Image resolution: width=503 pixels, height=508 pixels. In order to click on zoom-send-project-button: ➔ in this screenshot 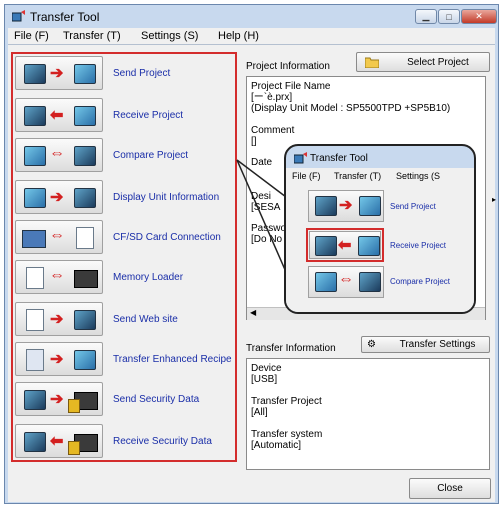, I will do `click(346, 206)`.